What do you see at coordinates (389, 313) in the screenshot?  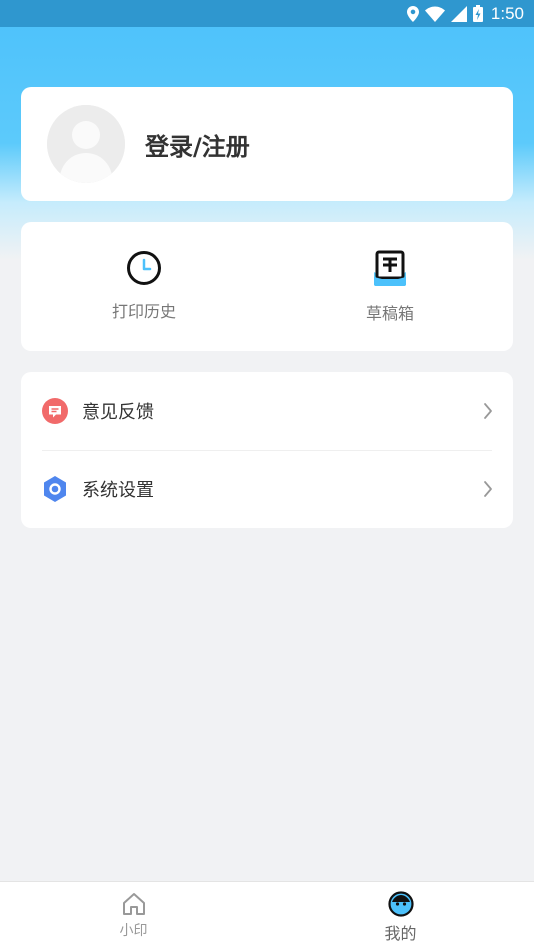 I see `drafts-label: 草稿箱` at bounding box center [389, 313].